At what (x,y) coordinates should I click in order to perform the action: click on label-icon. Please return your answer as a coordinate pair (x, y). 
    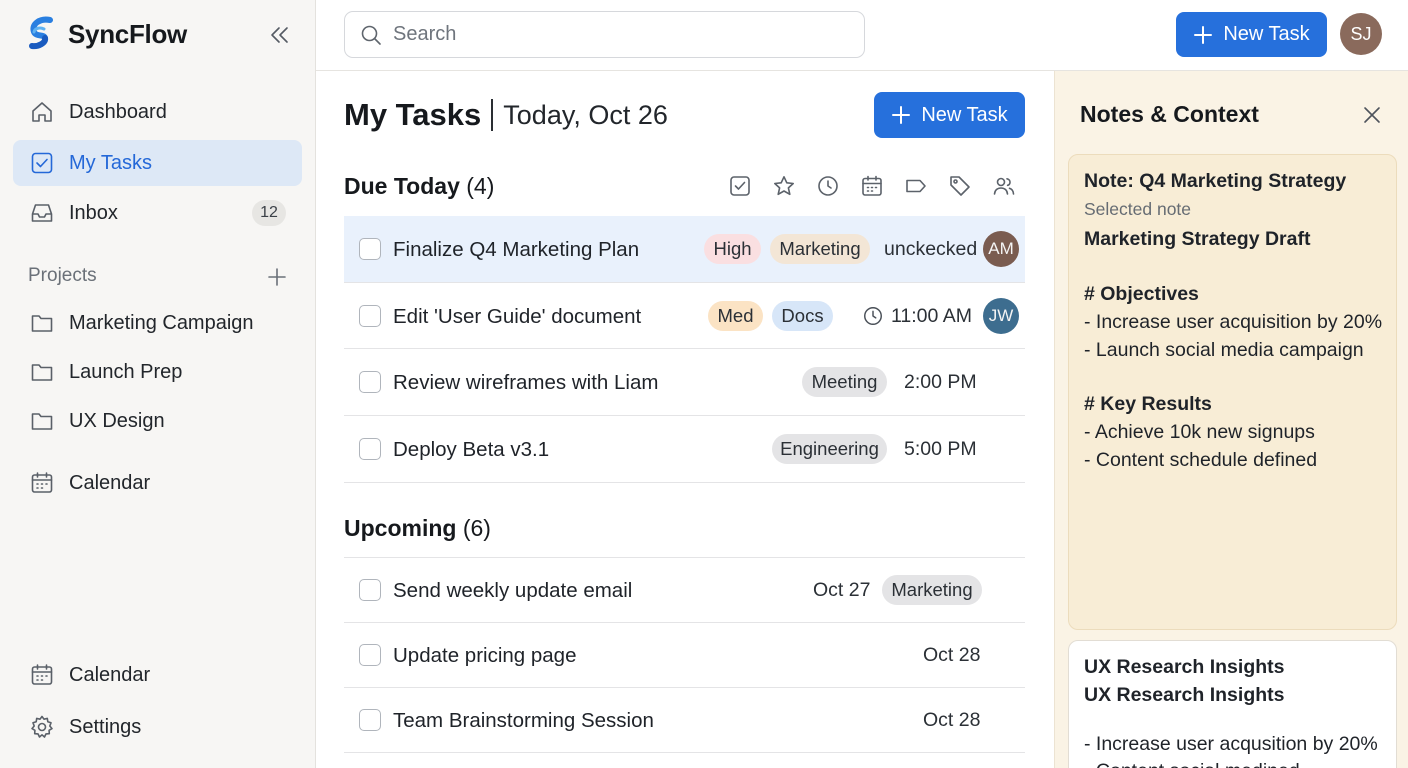
    Looking at the image, I should click on (916, 186).